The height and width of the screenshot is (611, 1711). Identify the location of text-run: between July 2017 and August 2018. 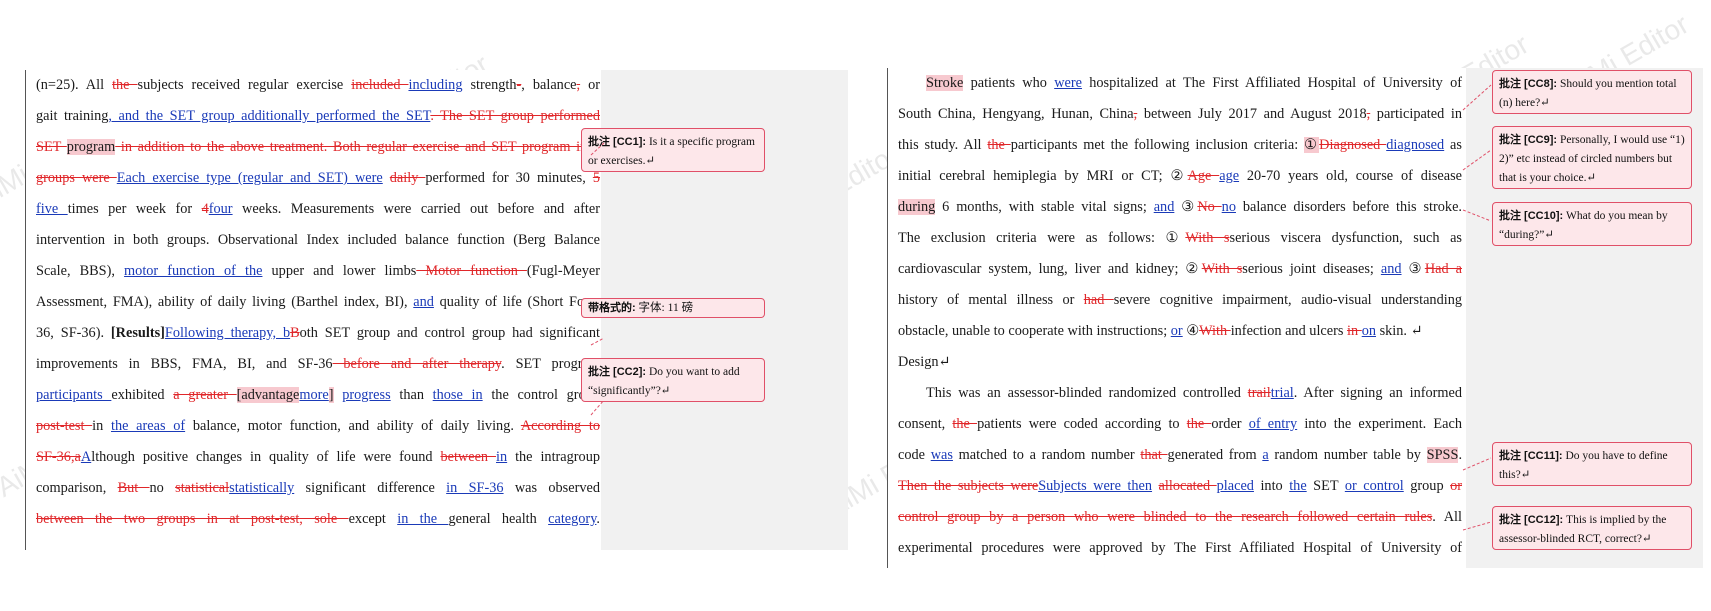
(1252, 114).